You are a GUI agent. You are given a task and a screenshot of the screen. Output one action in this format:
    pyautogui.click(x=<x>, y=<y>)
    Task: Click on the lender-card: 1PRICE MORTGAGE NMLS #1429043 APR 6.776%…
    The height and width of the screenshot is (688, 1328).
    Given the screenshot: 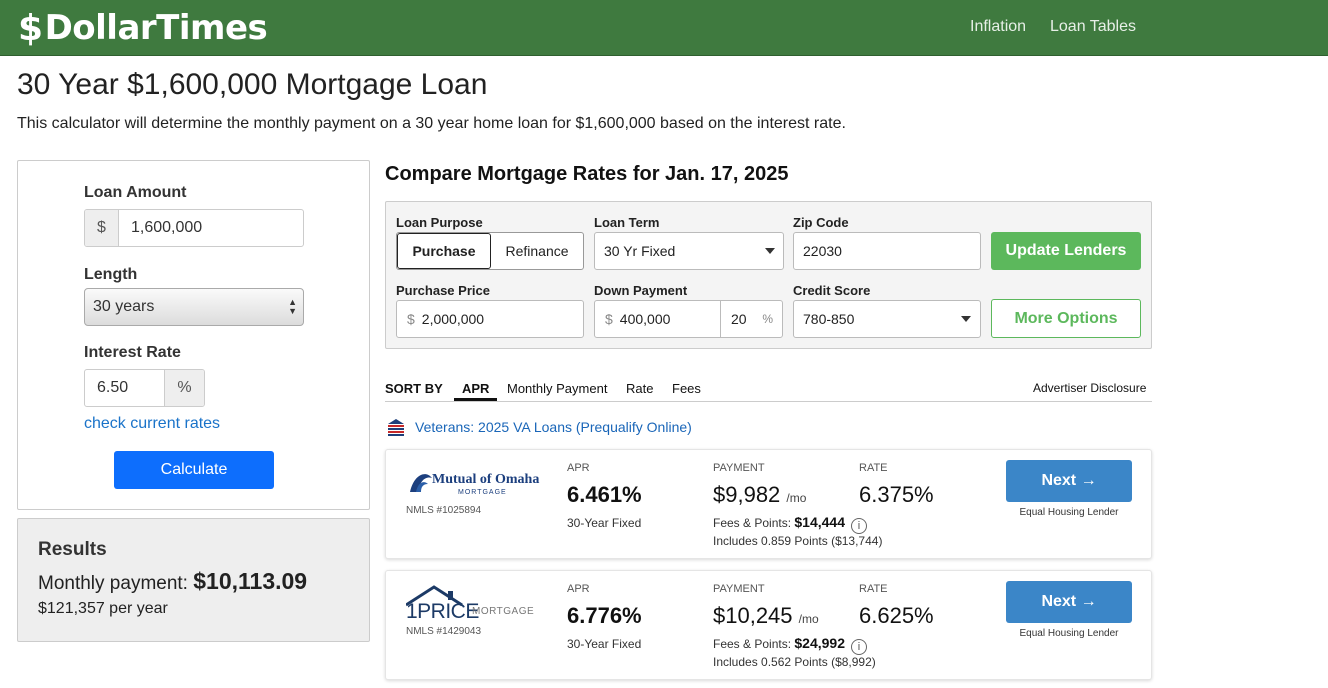 What is the action you would take?
    pyautogui.click(x=768, y=625)
    